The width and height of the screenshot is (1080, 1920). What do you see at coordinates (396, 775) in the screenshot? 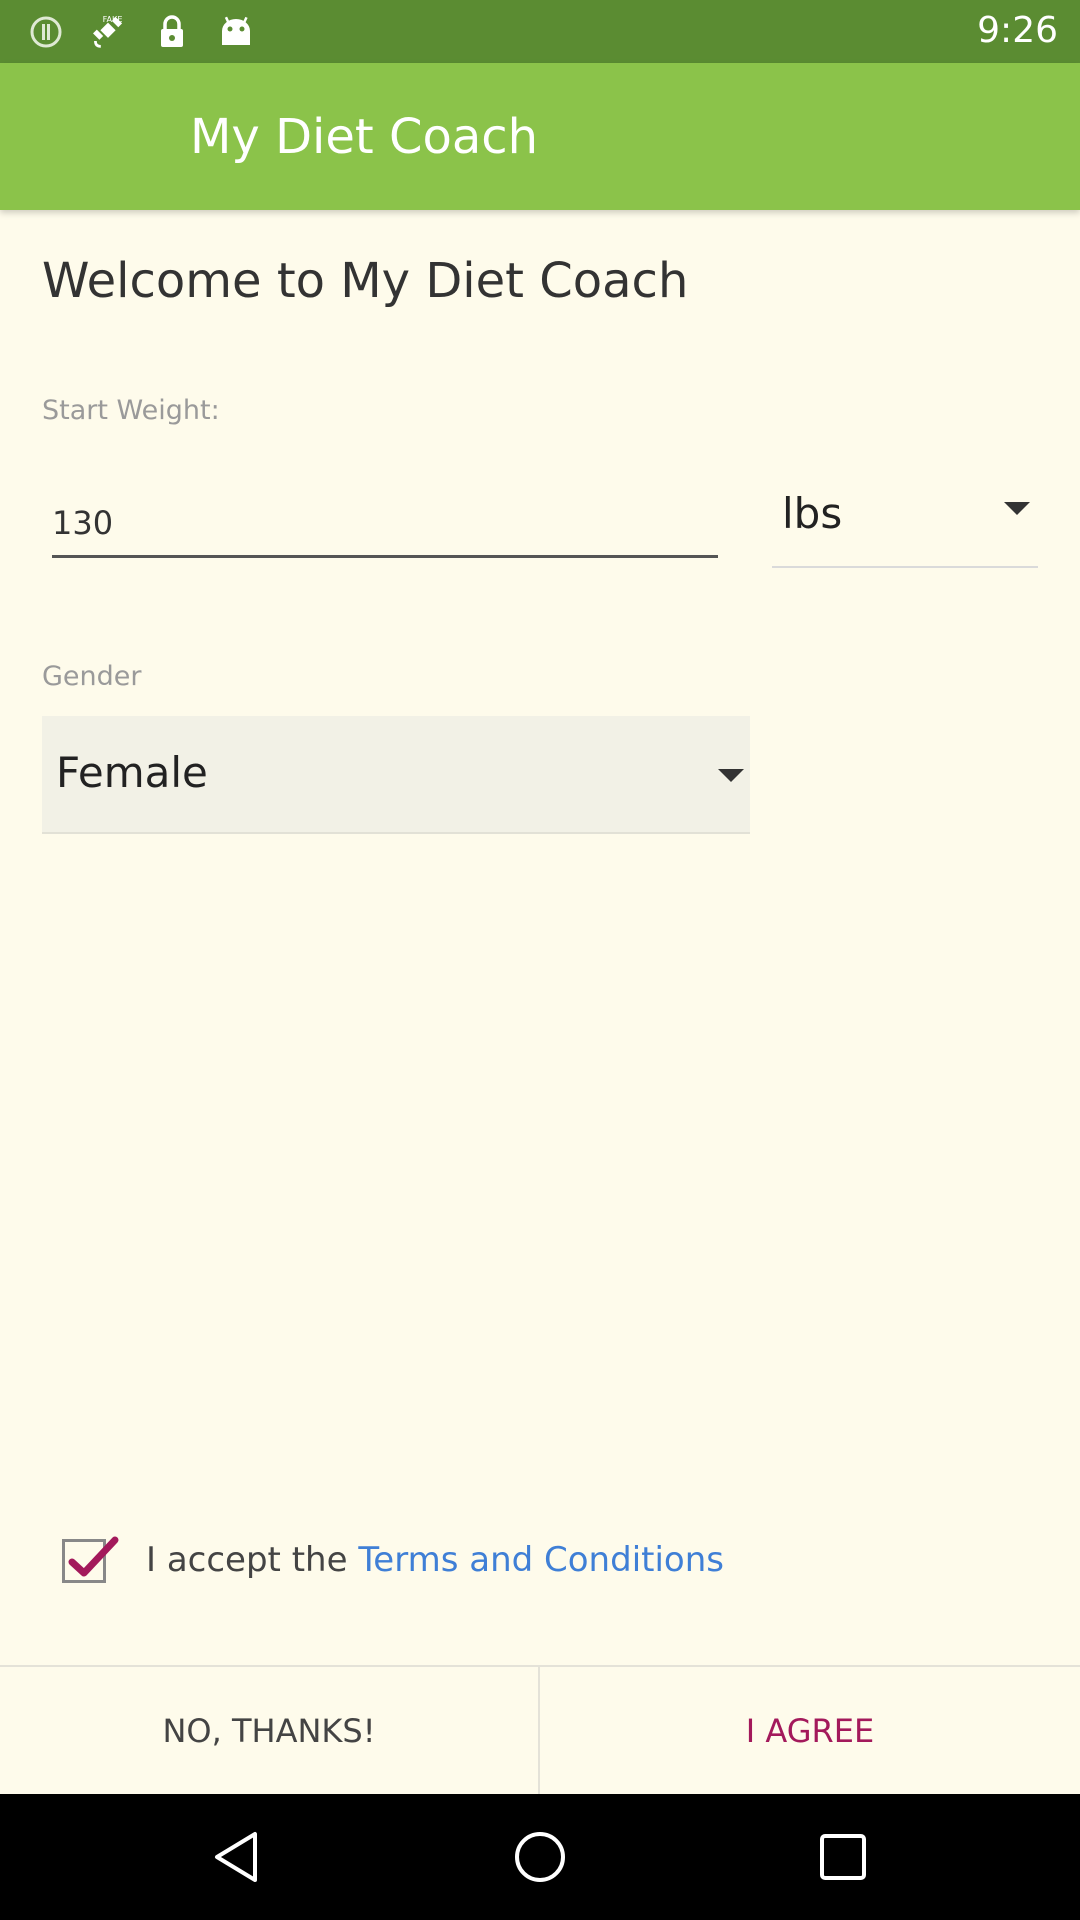
I see `gender-select: Female` at bounding box center [396, 775].